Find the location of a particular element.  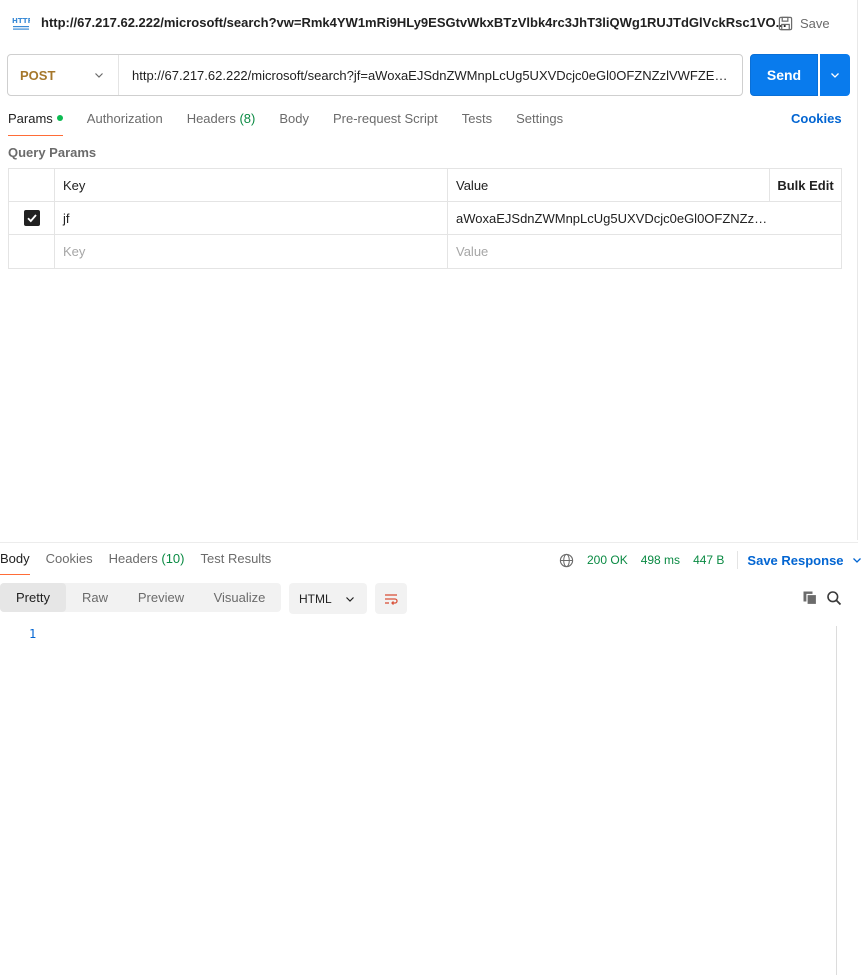

query-params-label: Query Params is located at coordinates (52, 152).